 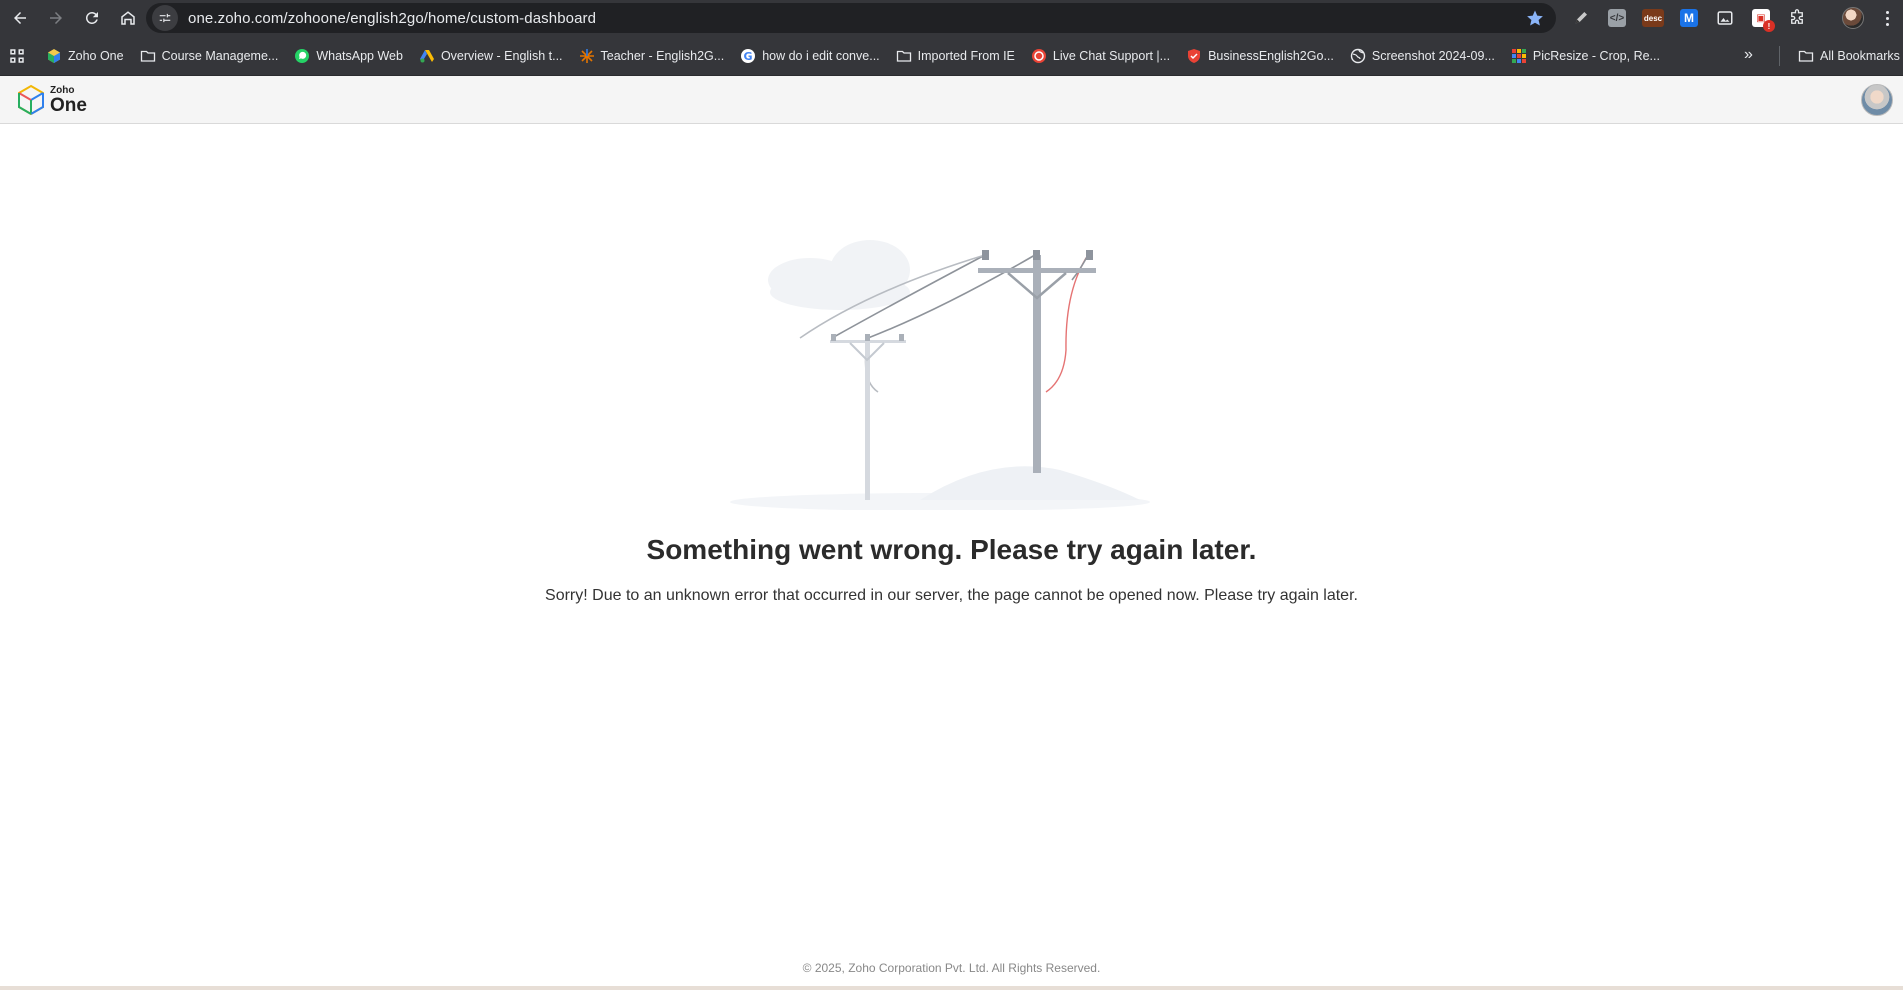 I want to click on logo-small-text: Zoho, so click(x=62, y=90).